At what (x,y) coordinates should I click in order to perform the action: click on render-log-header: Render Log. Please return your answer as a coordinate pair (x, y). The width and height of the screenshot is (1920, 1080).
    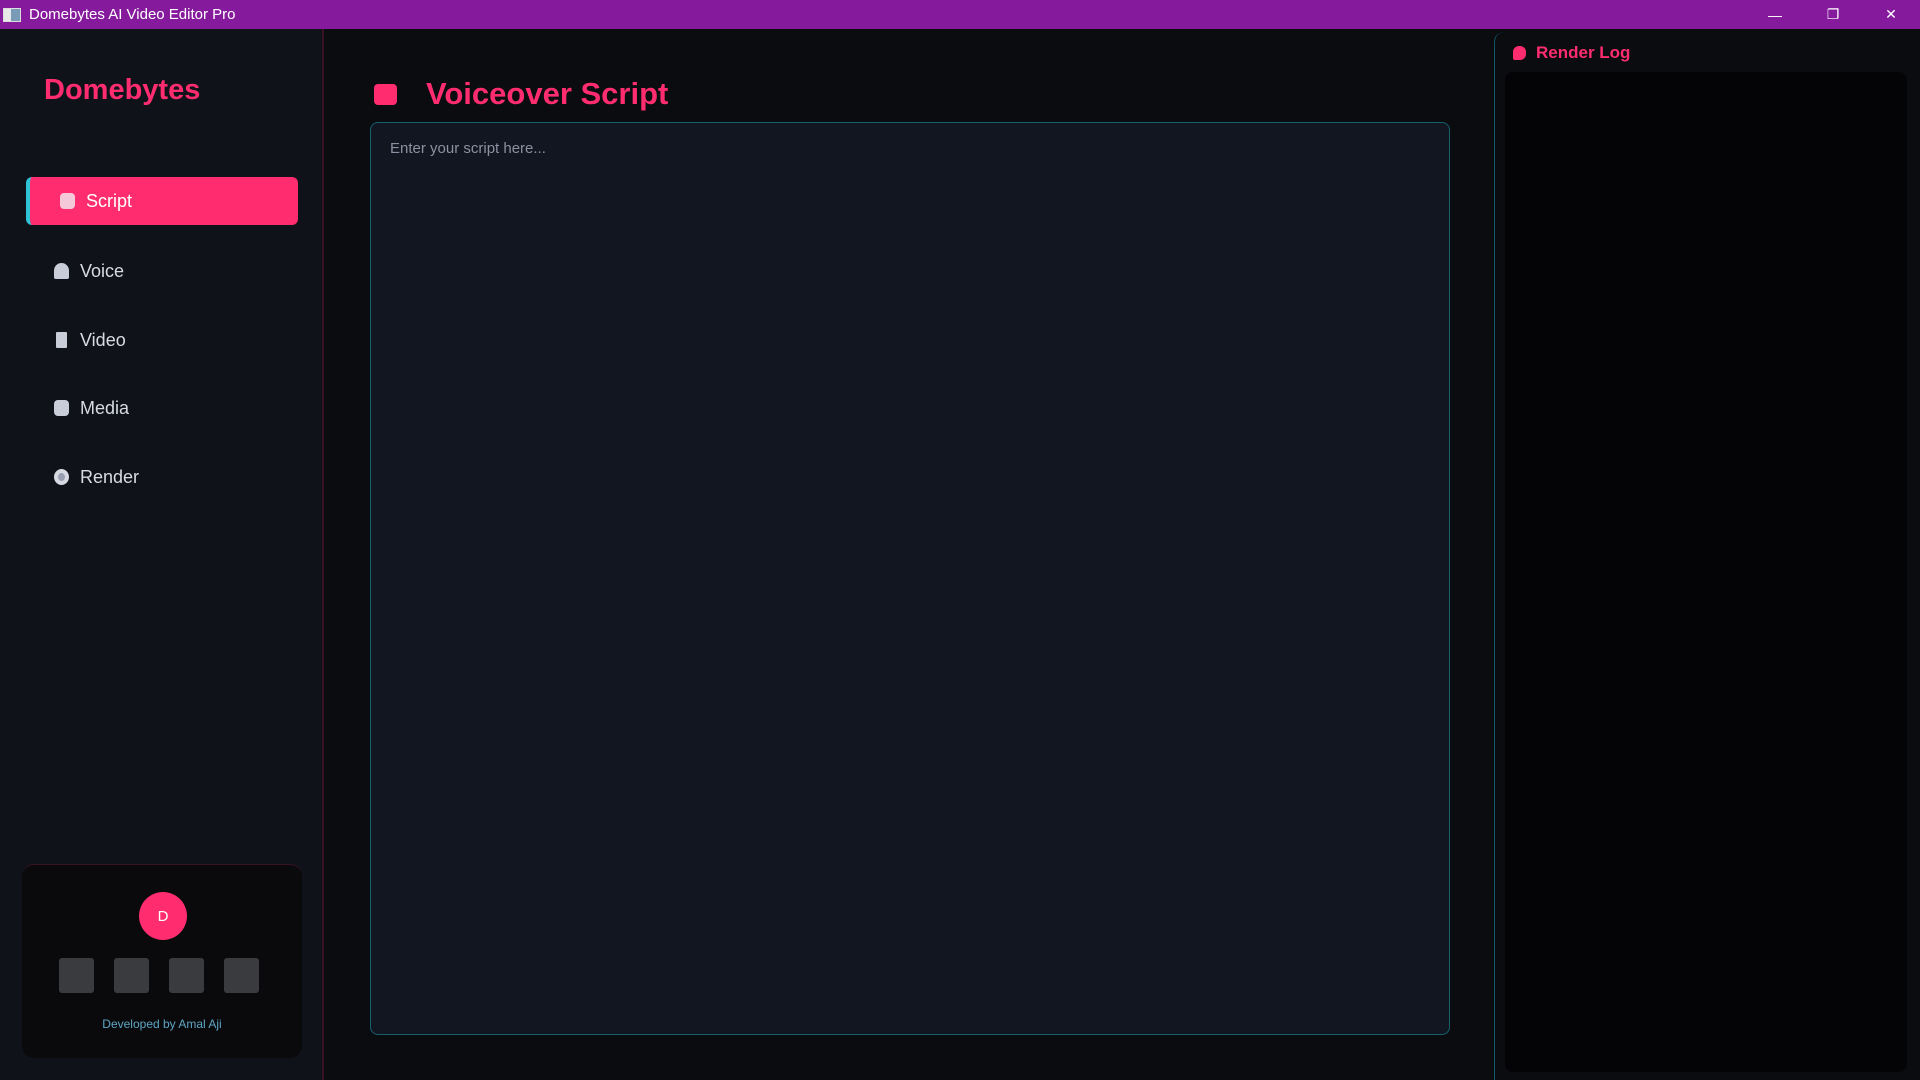
    Looking at the image, I should click on (1571, 53).